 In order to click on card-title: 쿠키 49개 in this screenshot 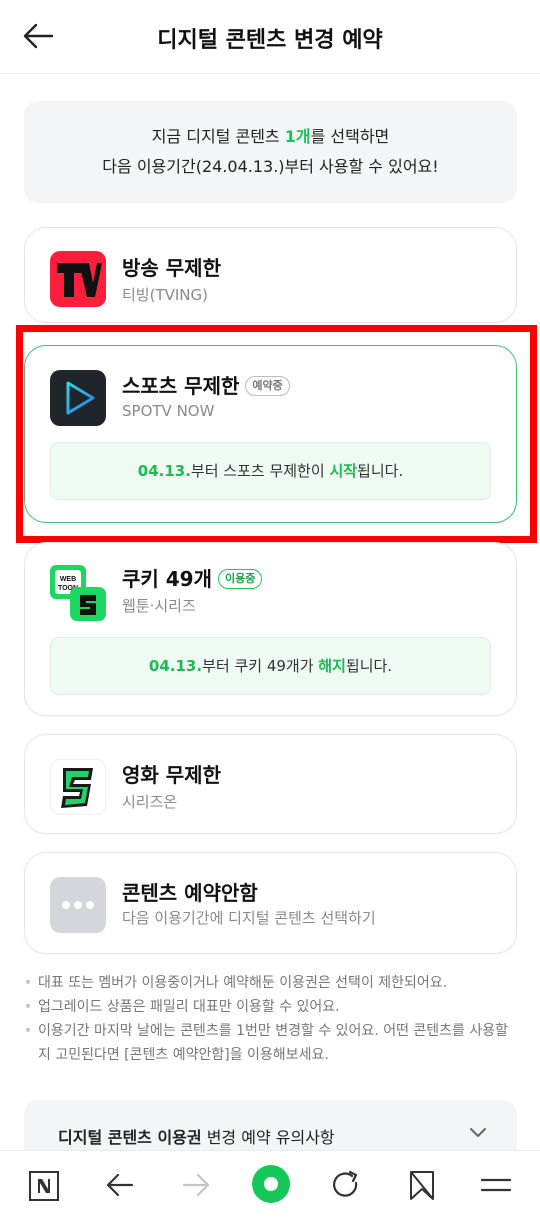, I will do `click(167, 579)`.